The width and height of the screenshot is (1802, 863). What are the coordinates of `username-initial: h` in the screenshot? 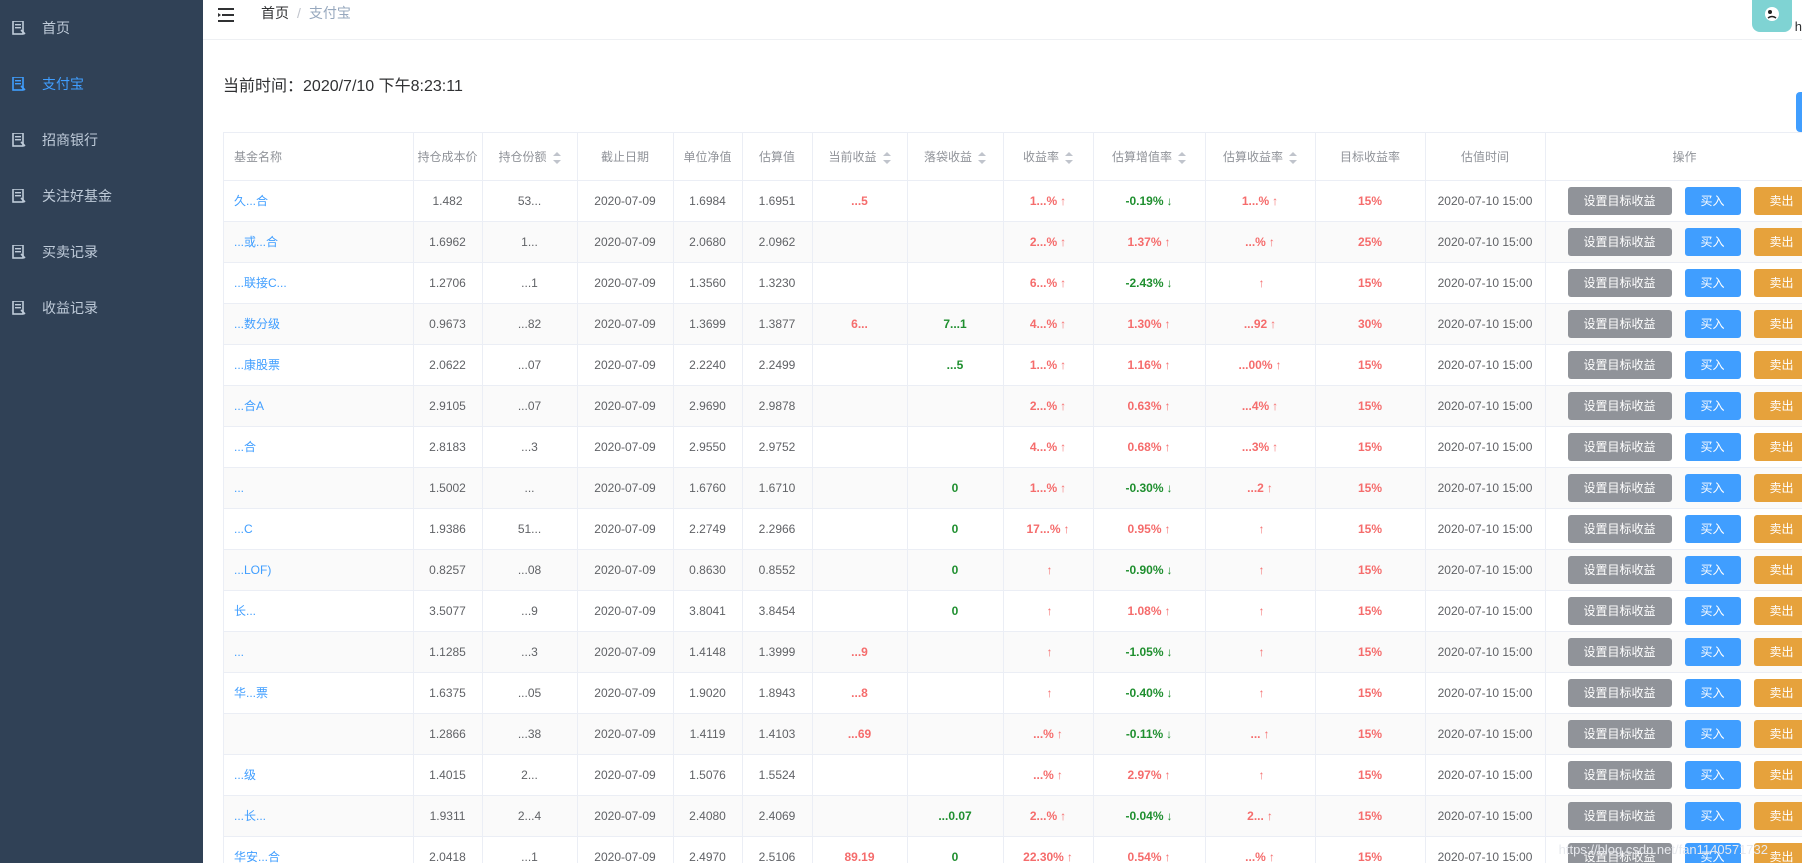 It's located at (1798, 26).